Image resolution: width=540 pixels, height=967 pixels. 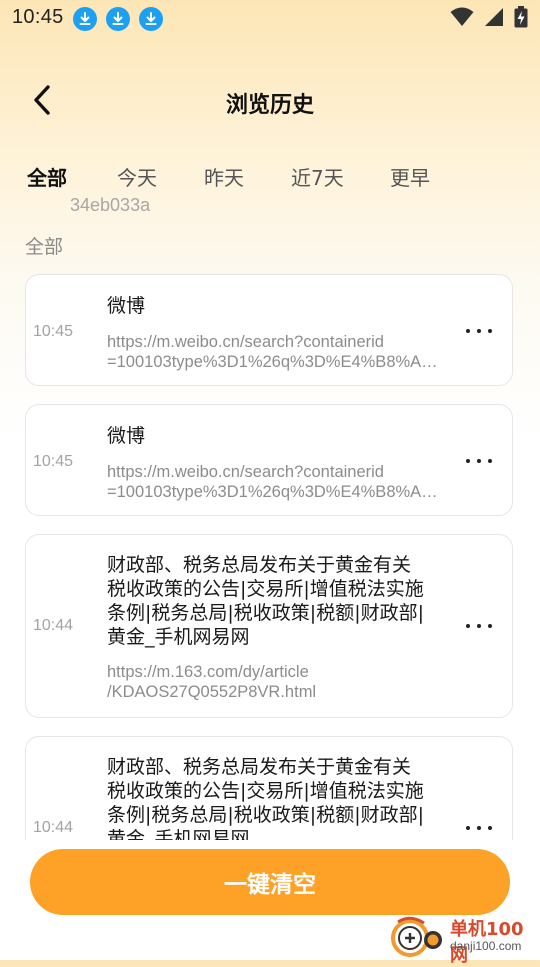 I want to click on tab-last-7-days: 近7天, so click(x=317, y=176).